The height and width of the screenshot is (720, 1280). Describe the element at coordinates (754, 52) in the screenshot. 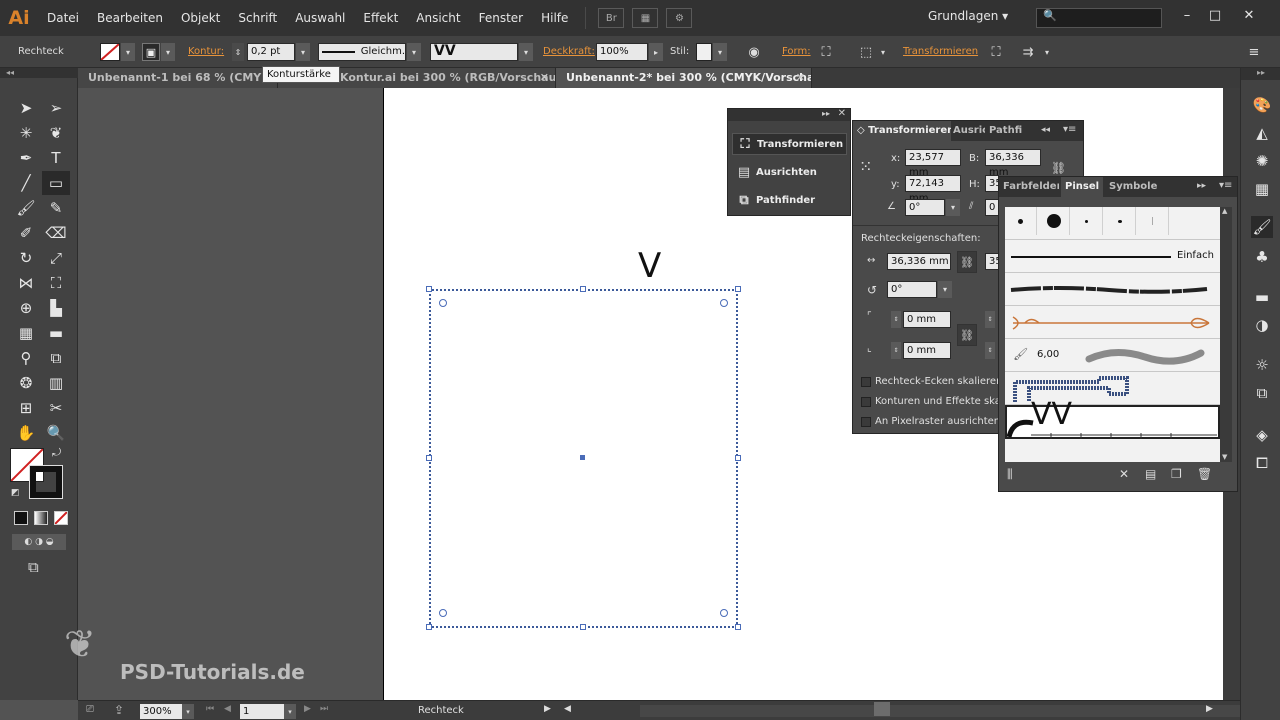

I see `recolor-artwork-icon: ◉` at that location.